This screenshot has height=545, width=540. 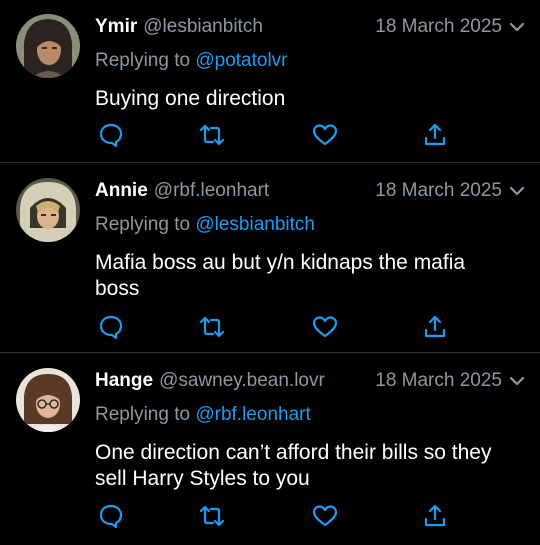 I want to click on replying-to: Replying to @lesbianbitch, so click(x=205, y=225).